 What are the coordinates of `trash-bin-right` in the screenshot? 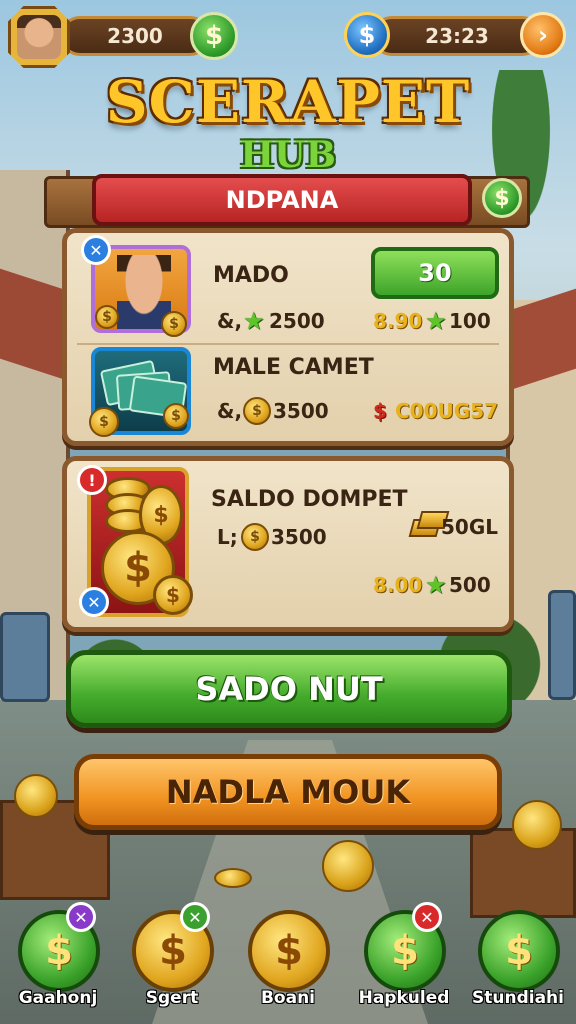 It's located at (562, 645).